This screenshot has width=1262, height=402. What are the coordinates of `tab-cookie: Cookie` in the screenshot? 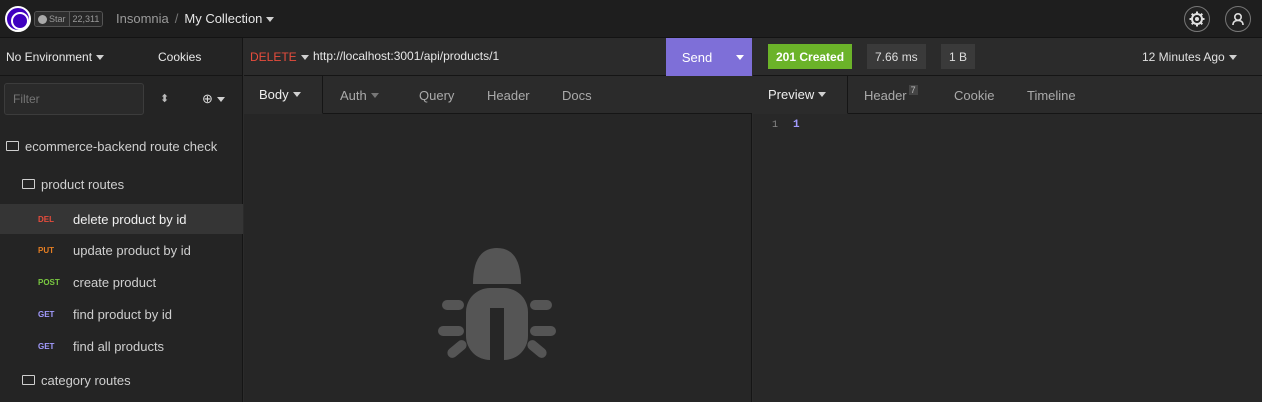 It's located at (974, 95).